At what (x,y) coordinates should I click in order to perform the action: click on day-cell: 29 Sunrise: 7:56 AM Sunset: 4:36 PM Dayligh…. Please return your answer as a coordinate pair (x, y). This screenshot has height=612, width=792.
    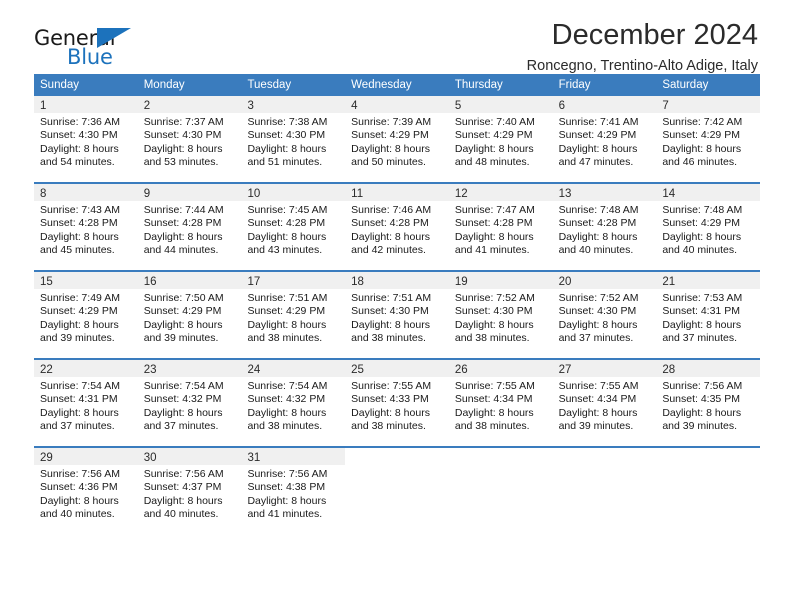
    Looking at the image, I should click on (86, 488).